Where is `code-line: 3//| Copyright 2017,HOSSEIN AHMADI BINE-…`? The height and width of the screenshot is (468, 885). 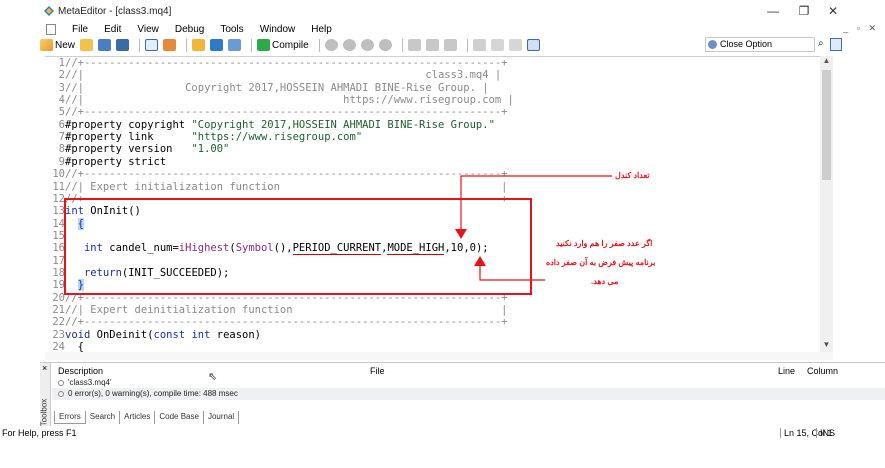 code-line: 3//| Copyright 2017,HOSSEIN AHMADI BINE-… is located at coordinates (267, 88).